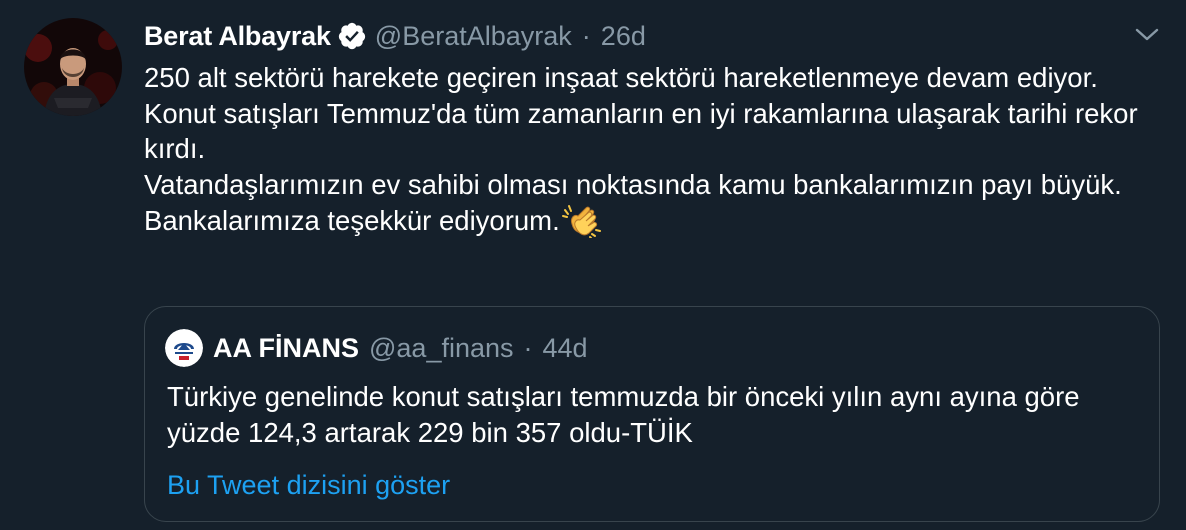 The width and height of the screenshot is (1186, 530). What do you see at coordinates (184, 348) in the screenshot?
I see `quoted-author-avatar` at bounding box center [184, 348].